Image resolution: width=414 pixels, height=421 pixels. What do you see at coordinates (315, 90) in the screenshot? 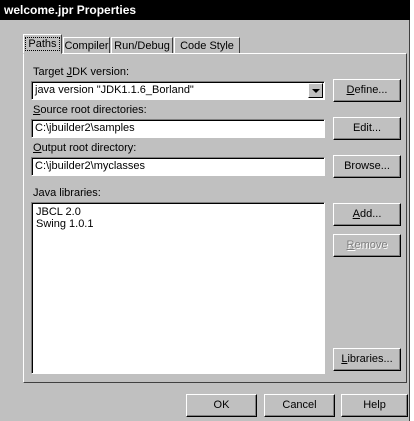
I see `chevron-down-icon` at bounding box center [315, 90].